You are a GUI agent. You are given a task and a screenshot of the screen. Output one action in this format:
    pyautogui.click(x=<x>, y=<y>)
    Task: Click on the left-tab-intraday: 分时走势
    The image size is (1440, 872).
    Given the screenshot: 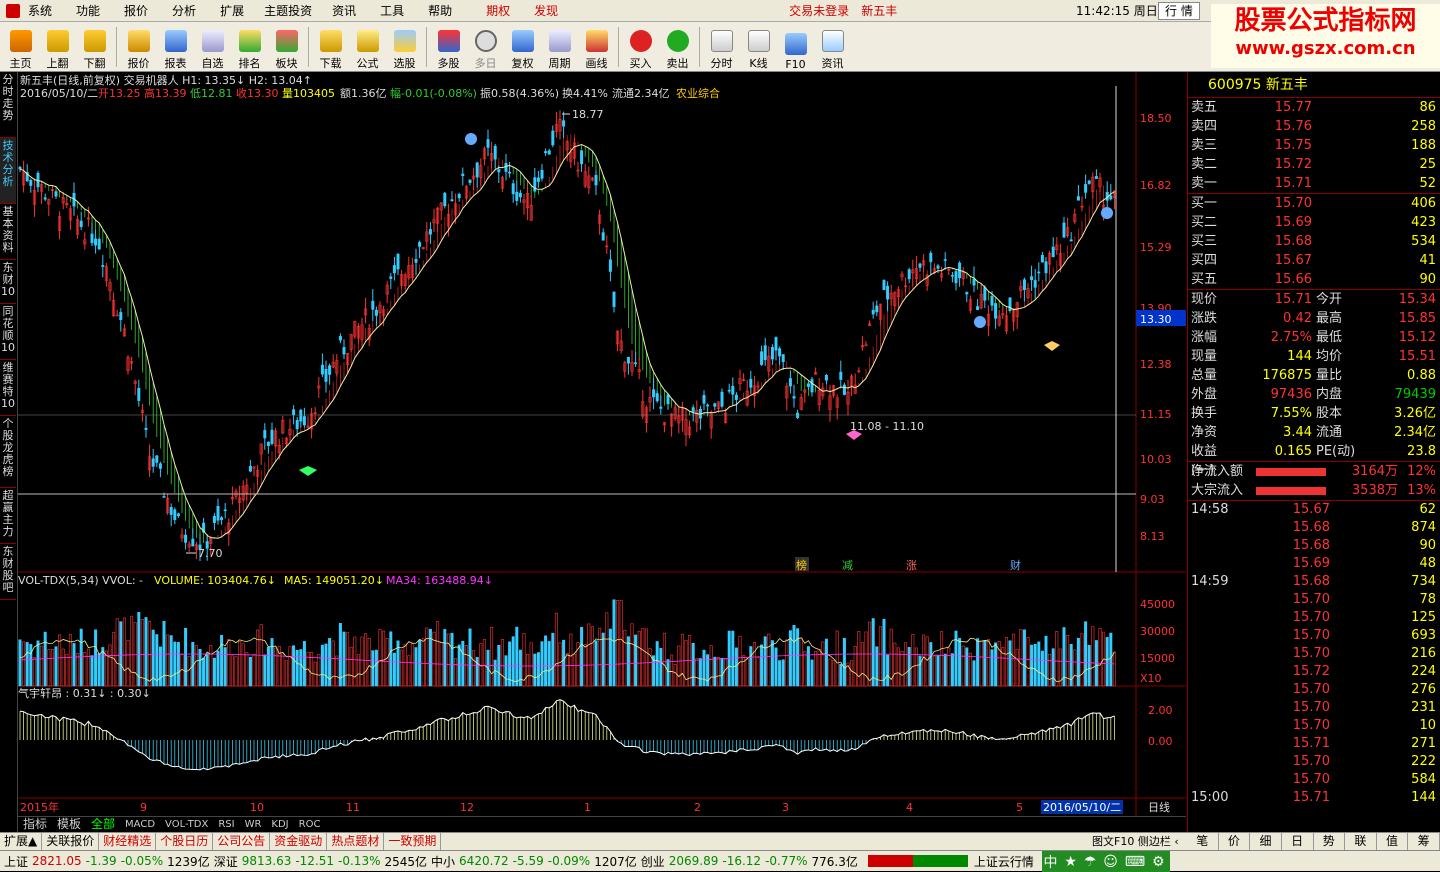 What is the action you would take?
    pyautogui.click(x=8, y=105)
    